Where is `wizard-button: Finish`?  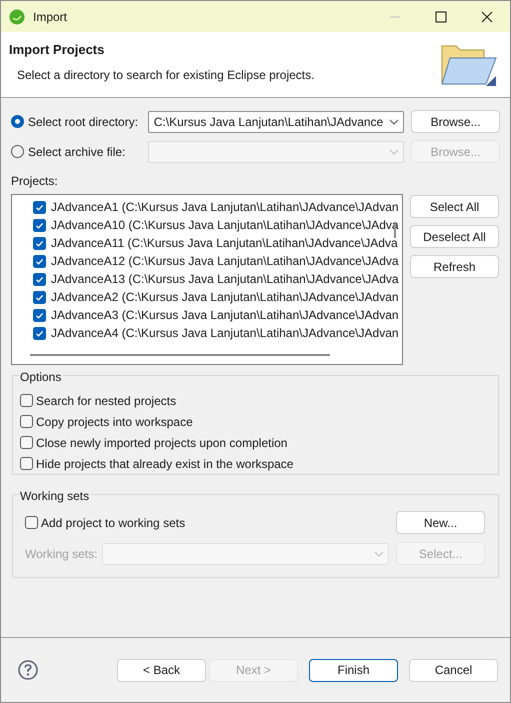
wizard-button: Finish is located at coordinates (353, 670).